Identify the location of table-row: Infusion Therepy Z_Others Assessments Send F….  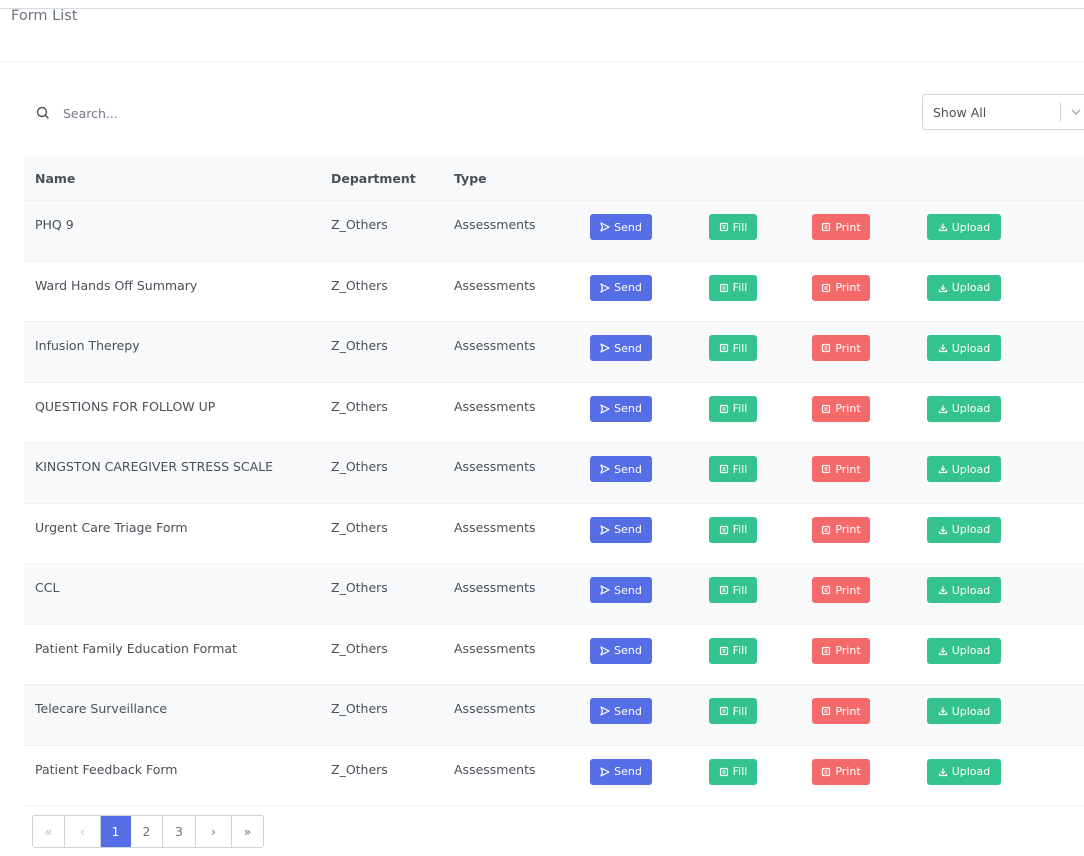
(554, 352).